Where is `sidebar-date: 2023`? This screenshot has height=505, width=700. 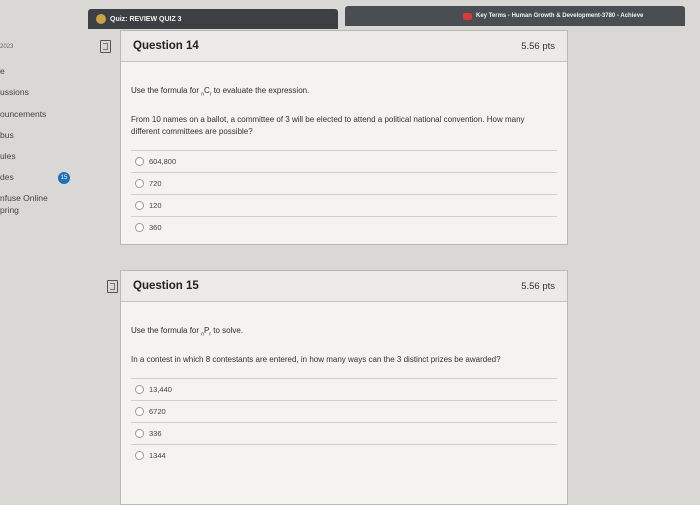
sidebar-date: 2023 is located at coordinates (7, 47).